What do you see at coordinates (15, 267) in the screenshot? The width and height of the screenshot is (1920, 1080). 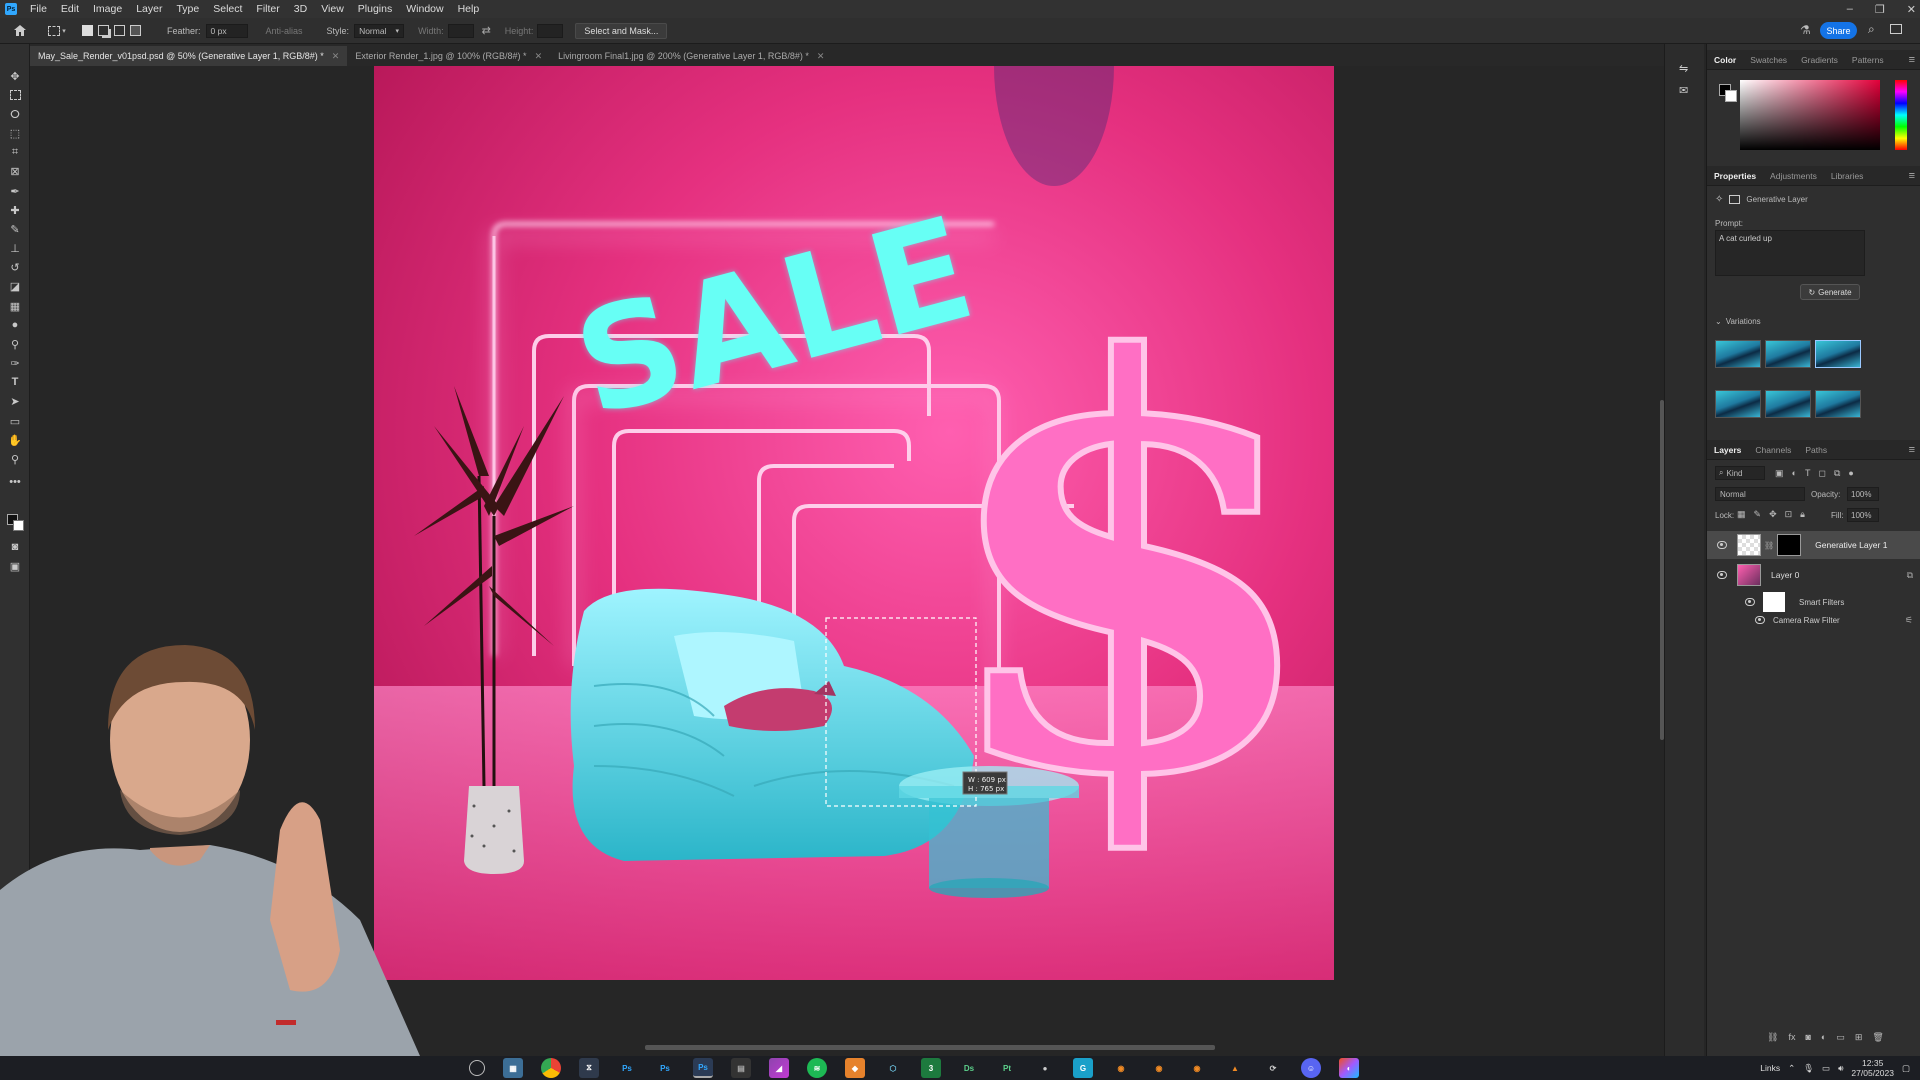 I see `history-brush-icon: ↺` at bounding box center [15, 267].